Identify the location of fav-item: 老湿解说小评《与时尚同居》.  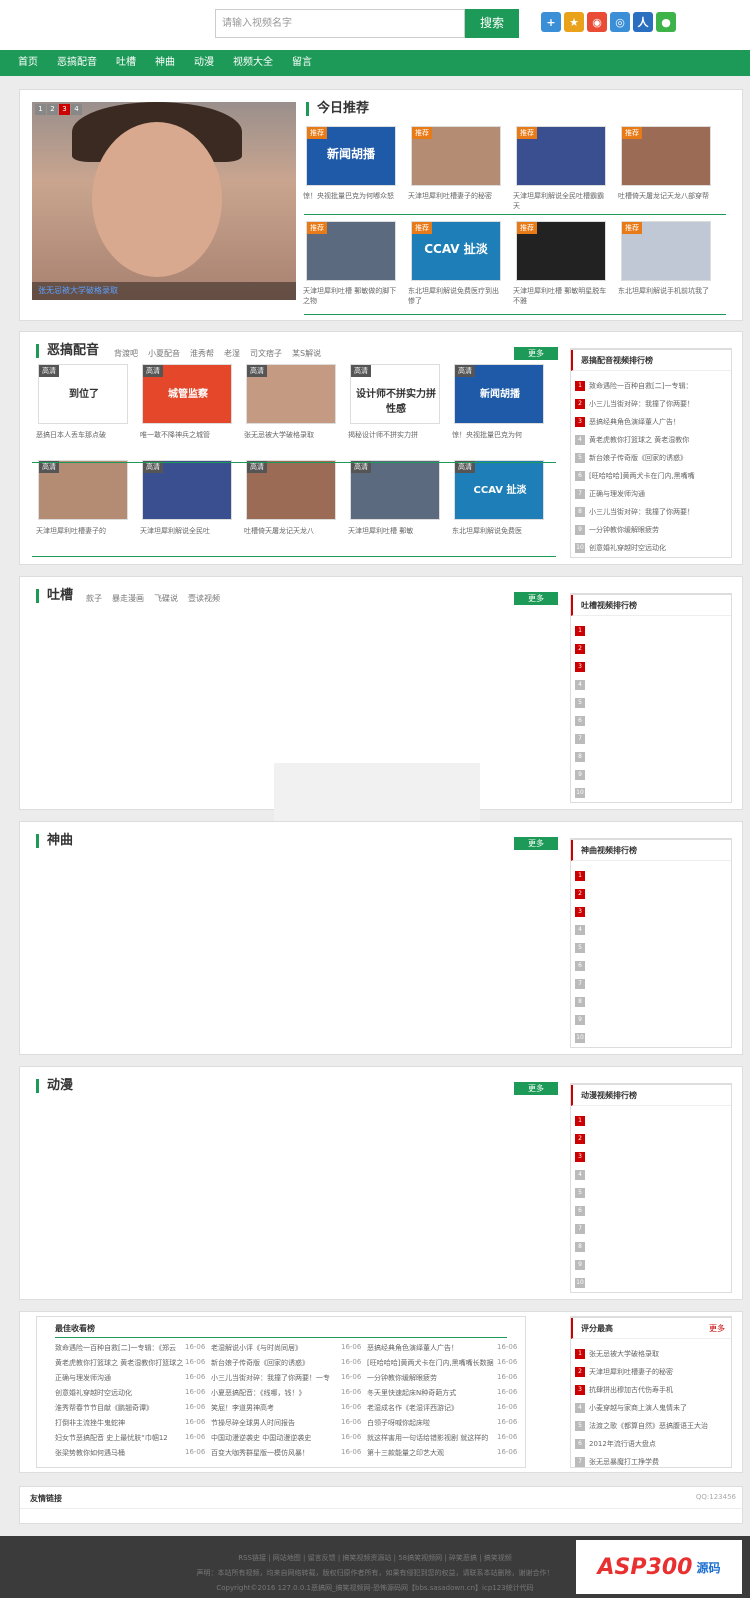
(275, 1348).